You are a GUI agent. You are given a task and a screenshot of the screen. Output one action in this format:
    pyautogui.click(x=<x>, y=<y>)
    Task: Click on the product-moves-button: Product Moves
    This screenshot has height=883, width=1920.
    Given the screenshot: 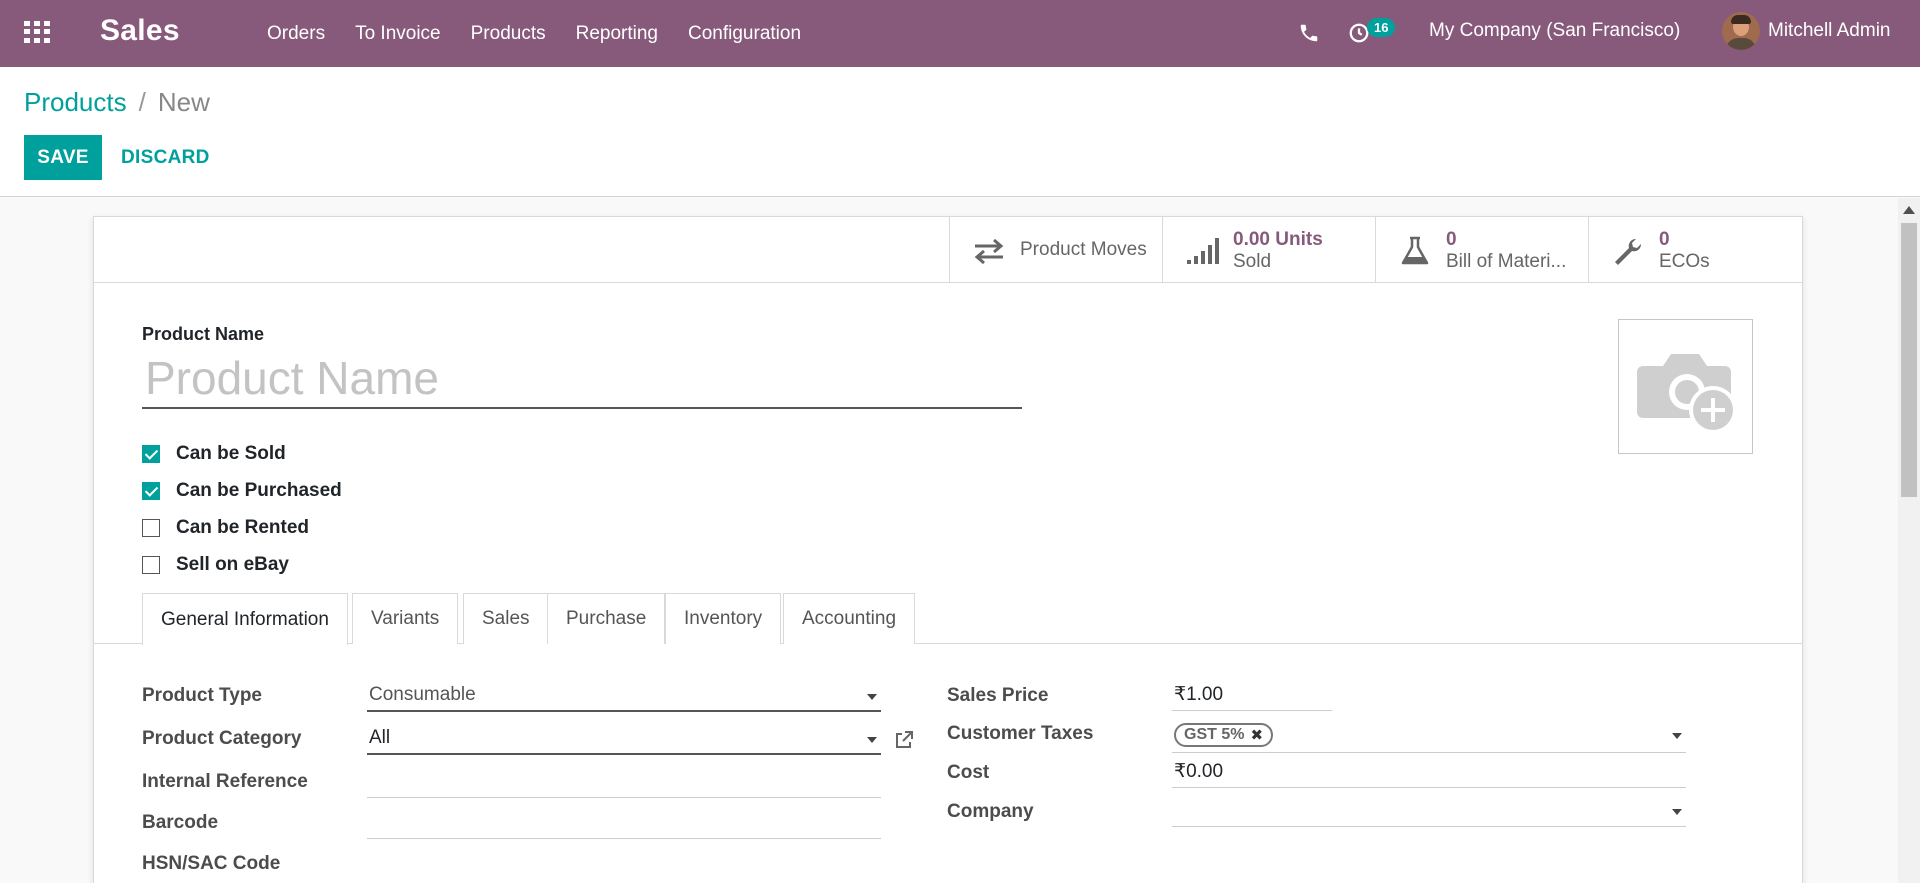 What is the action you would take?
    pyautogui.click(x=1056, y=250)
    